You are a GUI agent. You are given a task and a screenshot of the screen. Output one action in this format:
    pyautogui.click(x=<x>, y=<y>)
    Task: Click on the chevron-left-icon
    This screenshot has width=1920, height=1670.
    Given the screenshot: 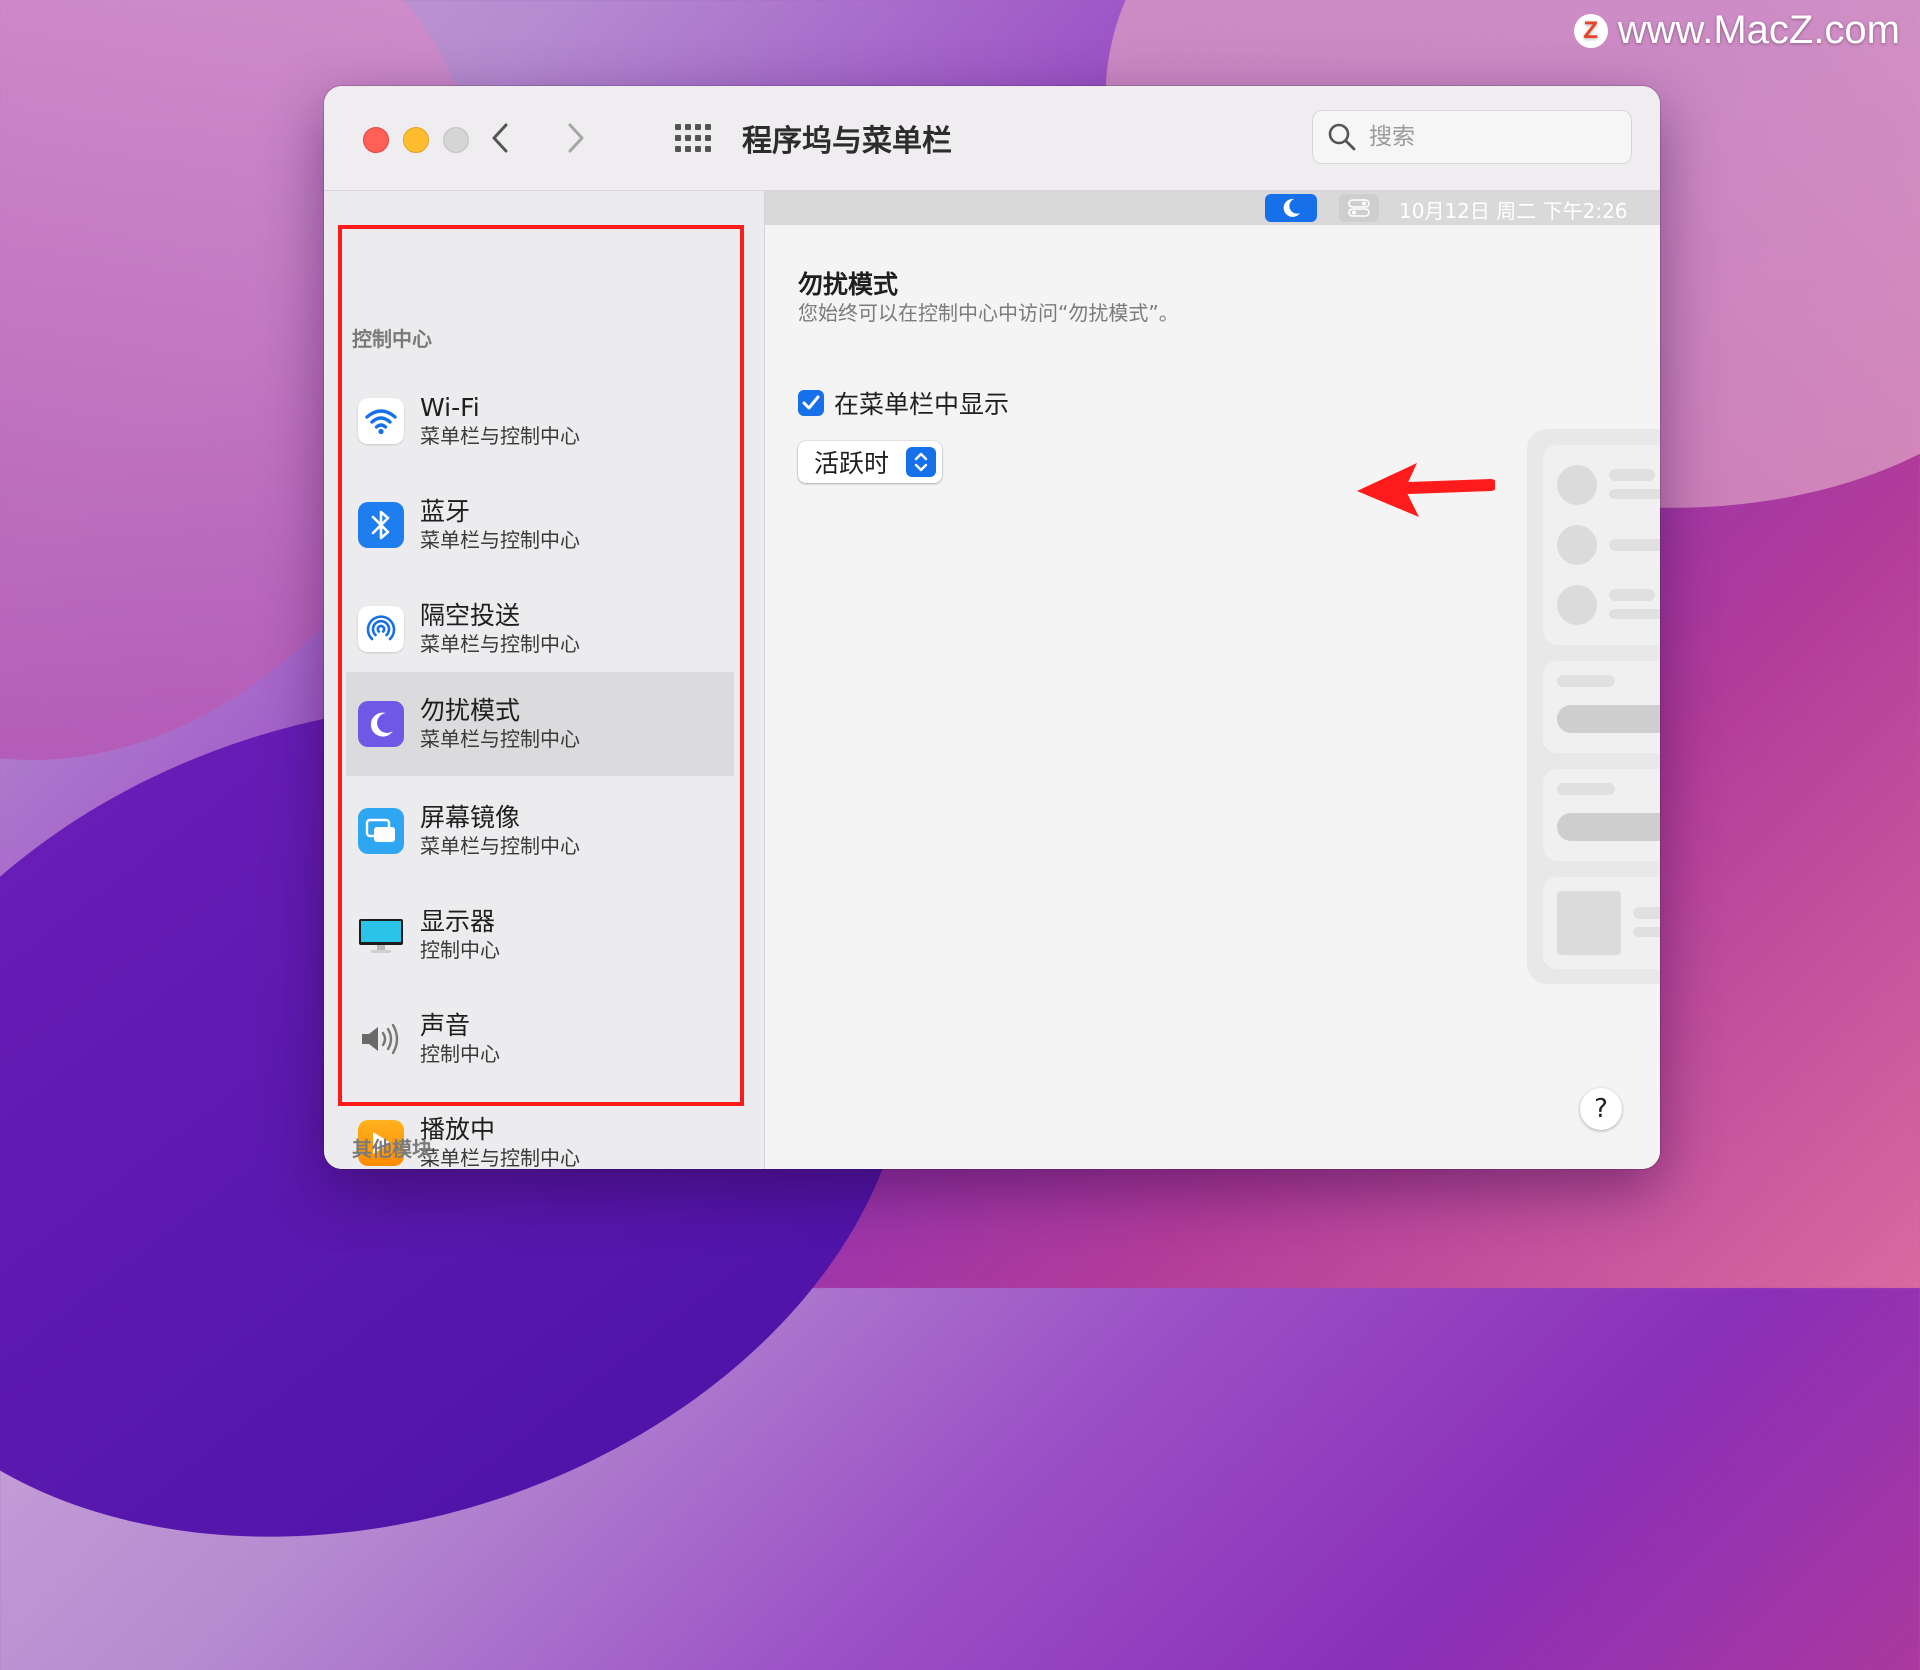 What is the action you would take?
    pyautogui.click(x=500, y=138)
    